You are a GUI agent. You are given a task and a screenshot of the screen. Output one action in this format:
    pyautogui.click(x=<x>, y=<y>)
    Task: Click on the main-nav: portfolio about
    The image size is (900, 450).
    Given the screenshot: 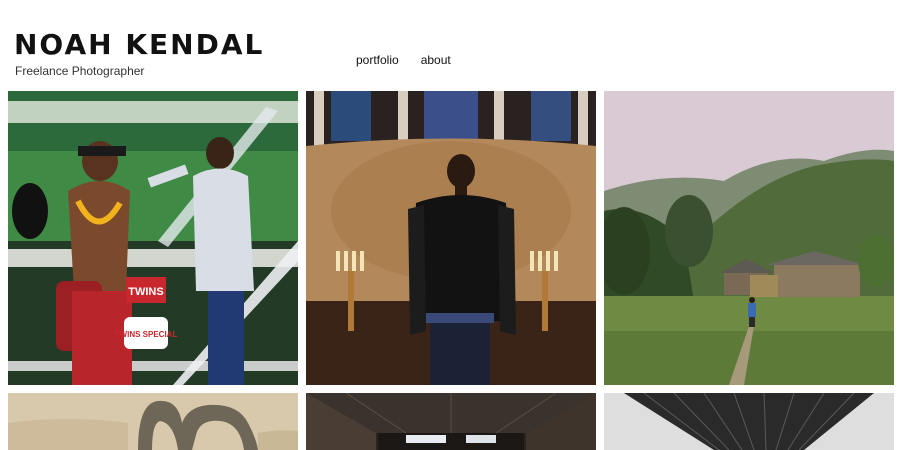 What is the action you would take?
    pyautogui.click(x=403, y=60)
    